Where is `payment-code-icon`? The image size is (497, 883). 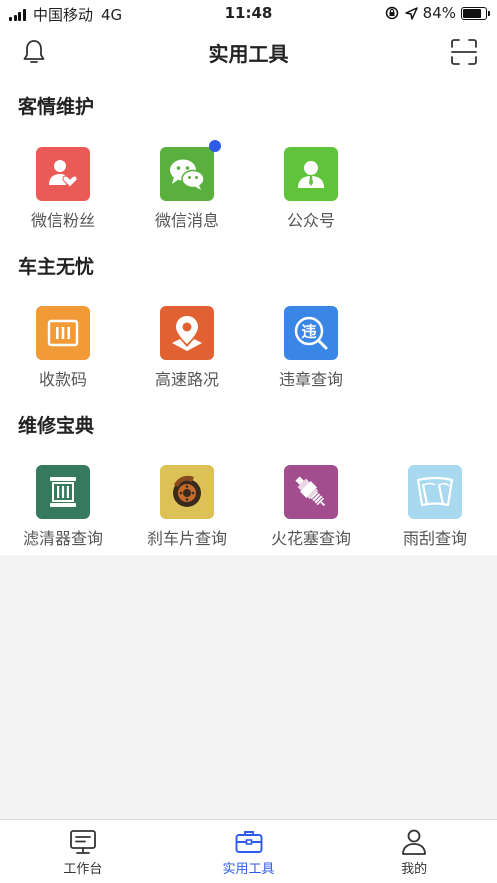
payment-code-icon is located at coordinates (63, 333).